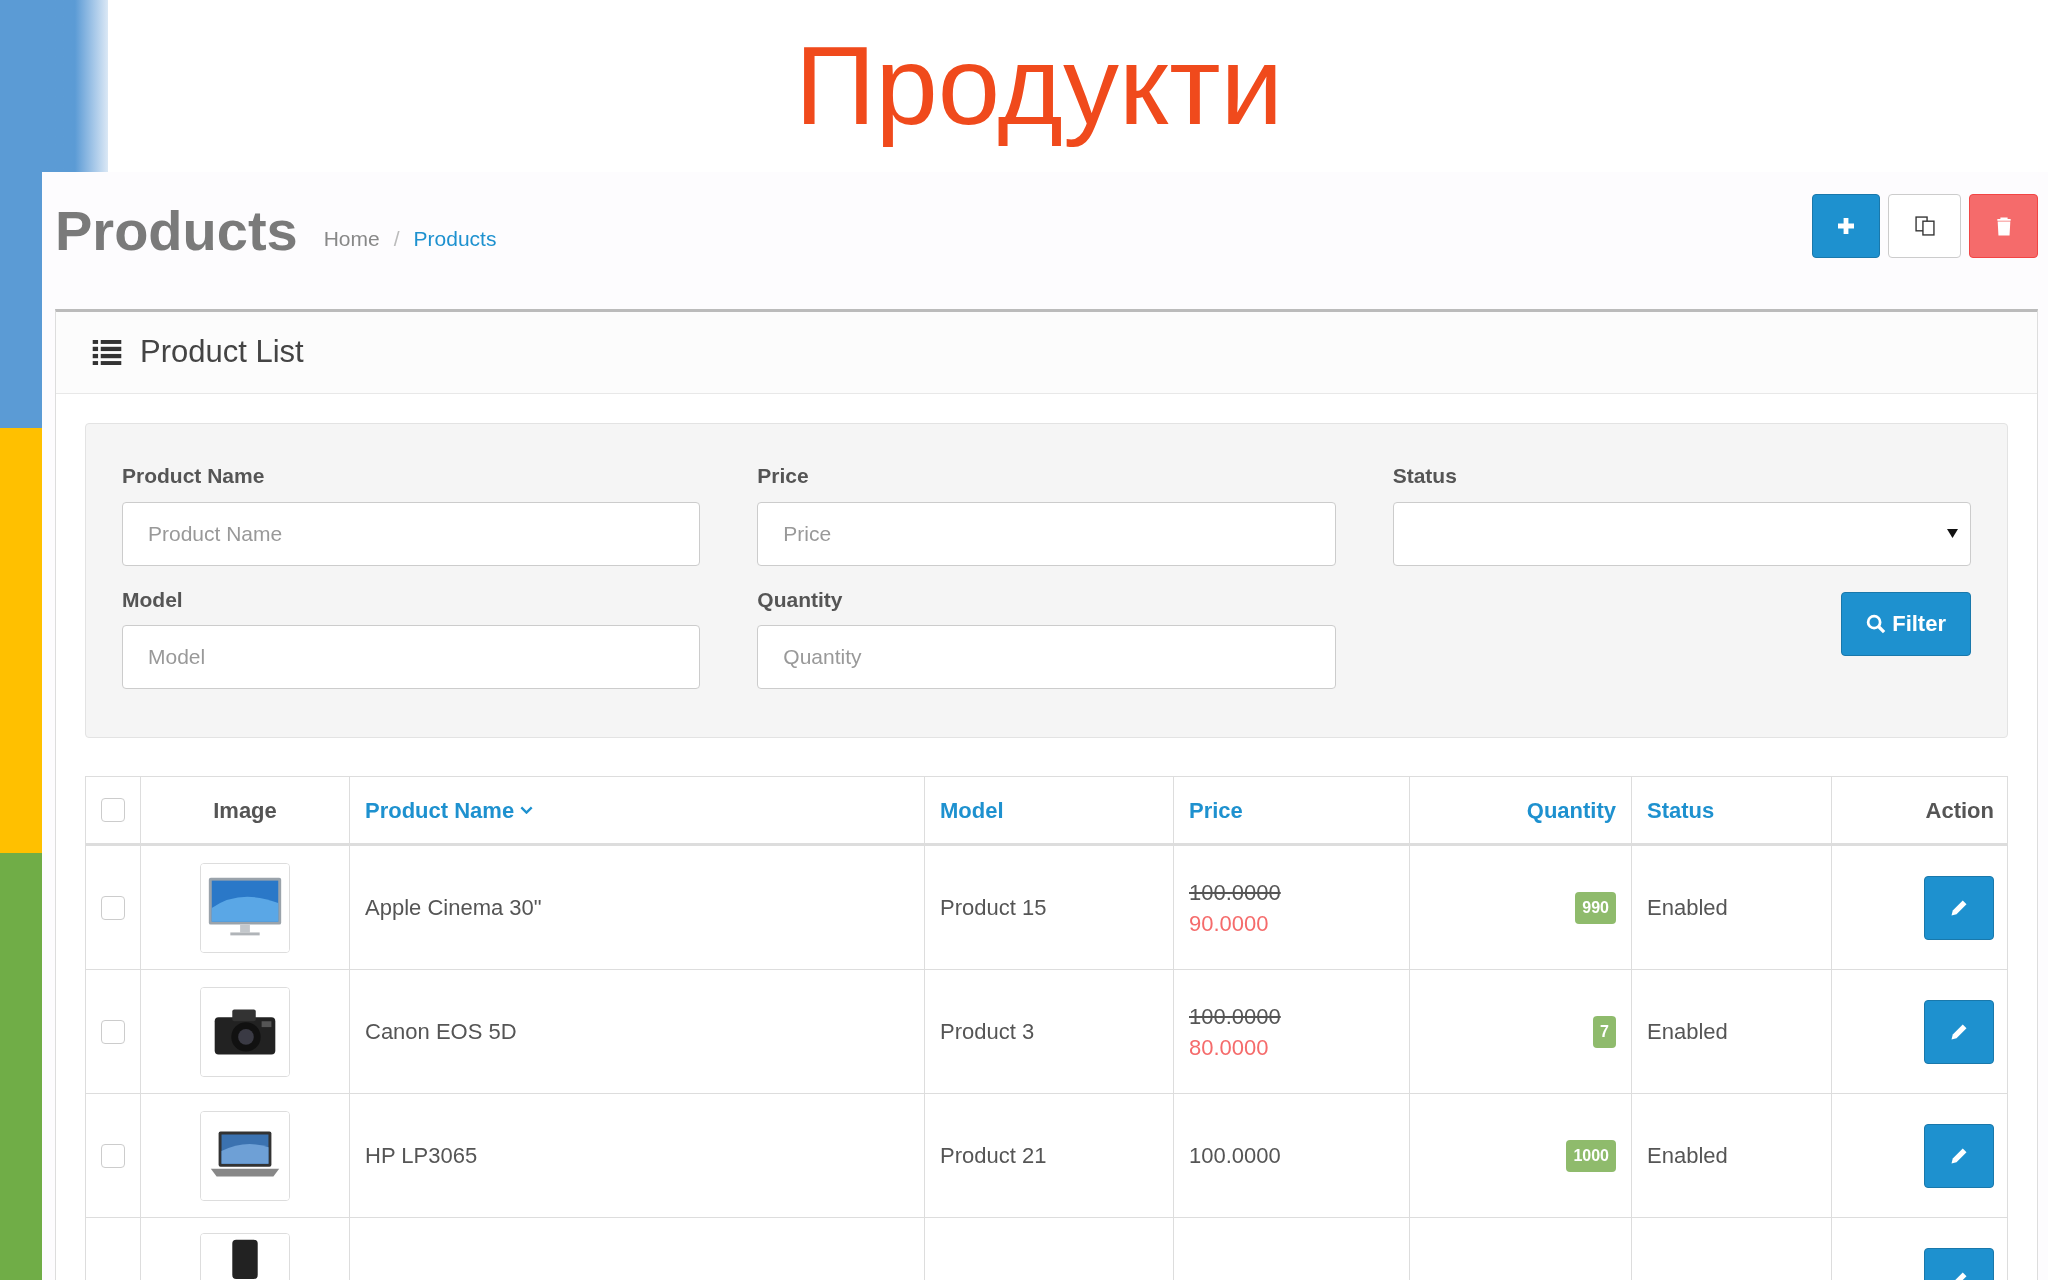 This screenshot has width=2048, height=1280. Describe the element at coordinates (441, 1032) in the screenshot. I see `product-name: Canon EOS 5D` at that location.